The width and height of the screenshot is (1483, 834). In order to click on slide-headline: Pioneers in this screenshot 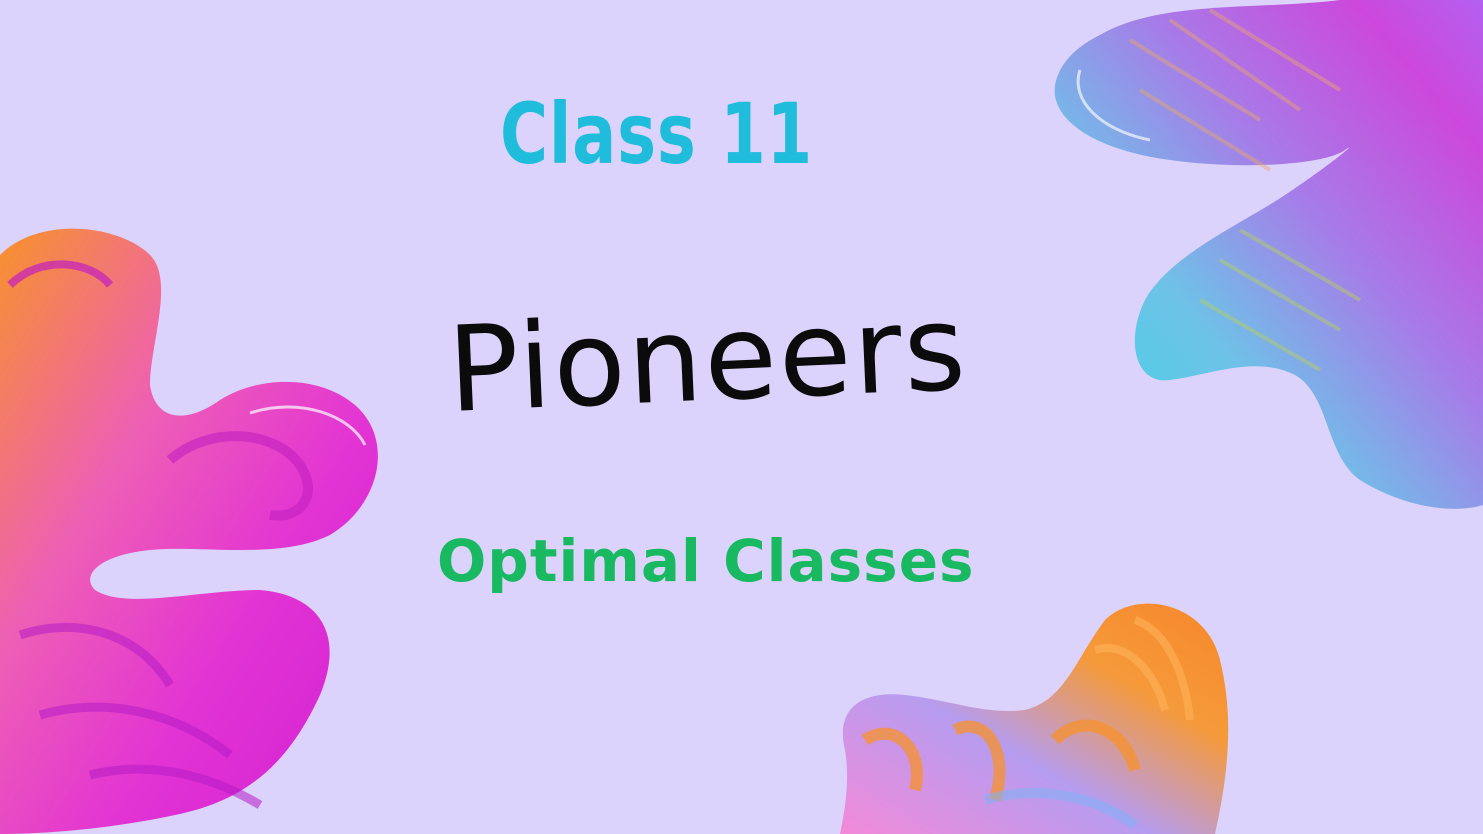, I will do `click(707, 358)`.